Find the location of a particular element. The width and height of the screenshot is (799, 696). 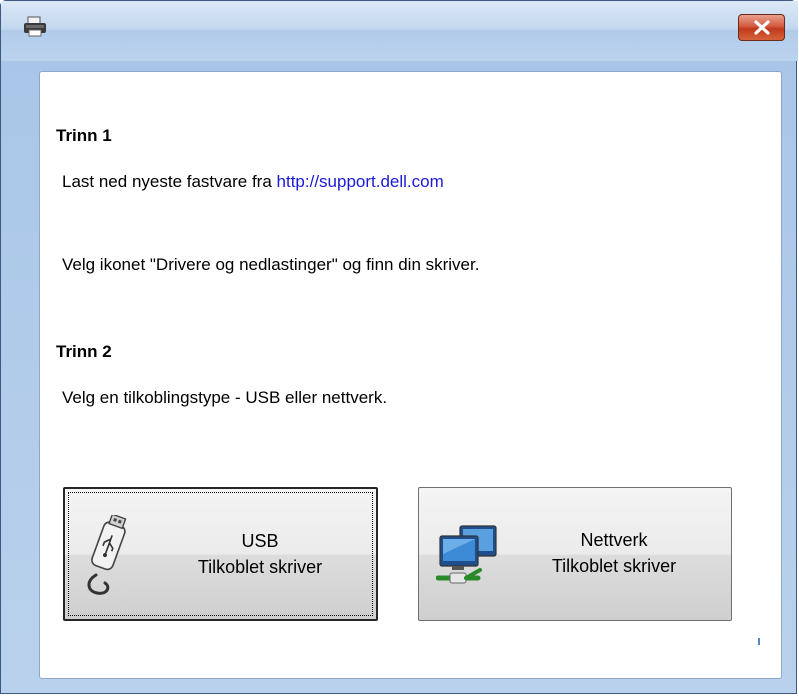

support-link: http://support.dell.com is located at coordinates (360, 181).